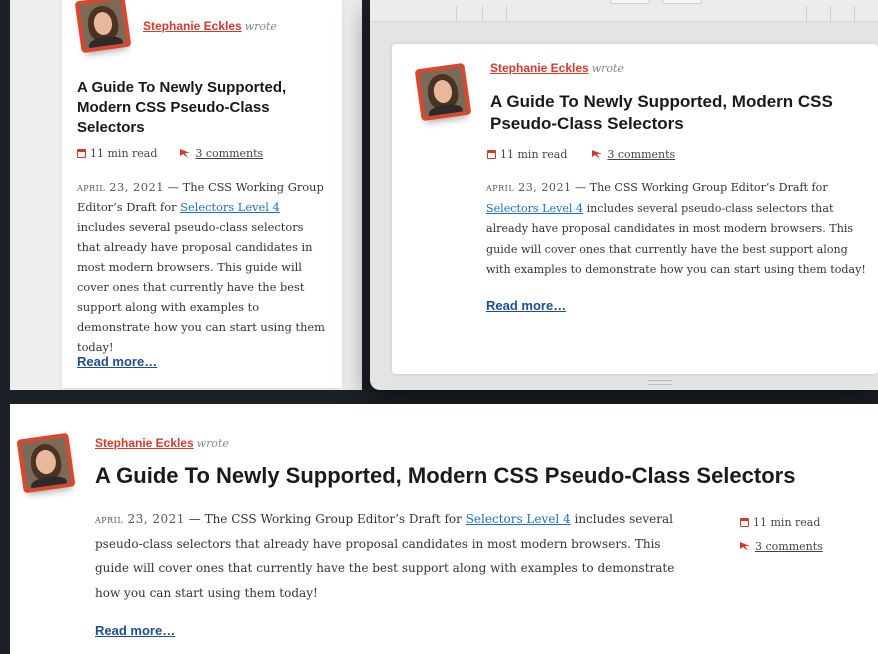 This screenshot has height=654, width=878. What do you see at coordinates (624, 11) in the screenshot?
I see `window-toolbar` at bounding box center [624, 11].